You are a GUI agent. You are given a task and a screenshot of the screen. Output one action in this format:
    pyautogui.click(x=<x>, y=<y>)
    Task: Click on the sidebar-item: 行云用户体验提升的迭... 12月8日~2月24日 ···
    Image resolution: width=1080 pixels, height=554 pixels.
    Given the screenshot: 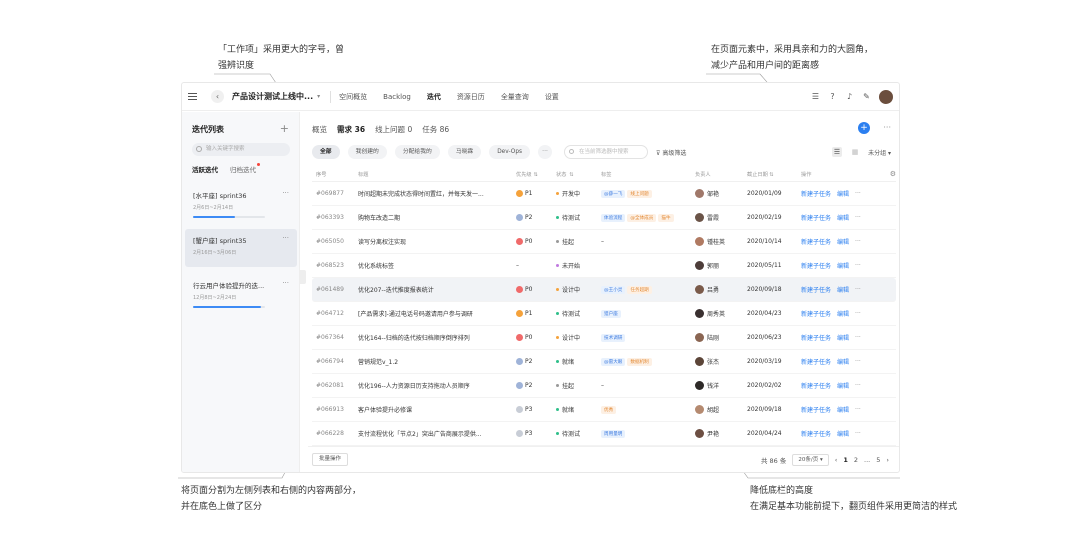 What is the action you would take?
    pyautogui.click(x=241, y=293)
    